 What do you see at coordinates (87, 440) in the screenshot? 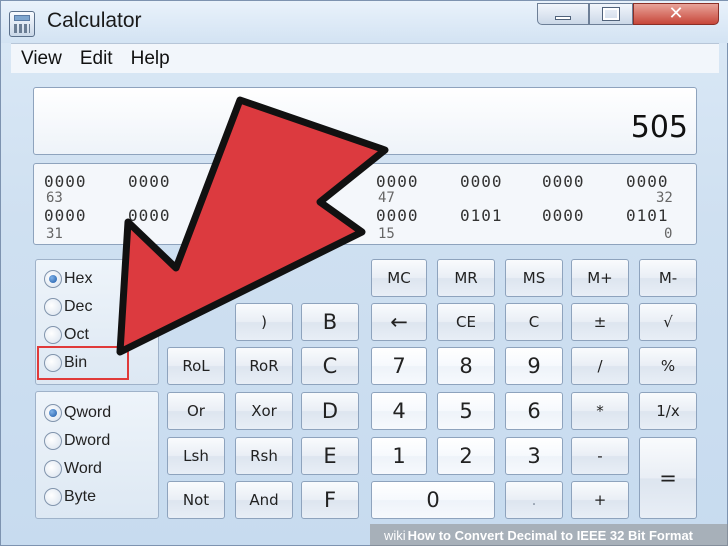
I see `radio-label: Dword` at bounding box center [87, 440].